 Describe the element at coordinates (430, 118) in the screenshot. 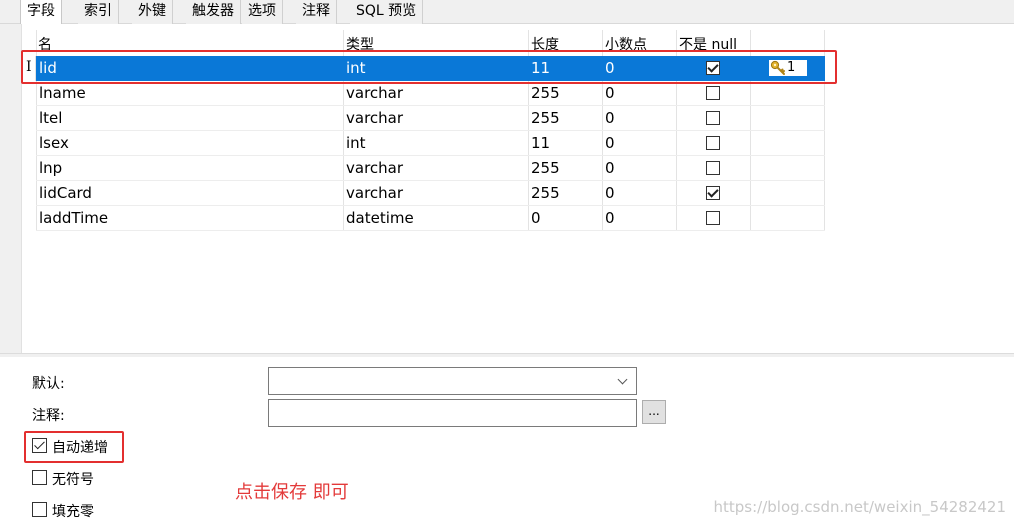

I see `table-row: ltel varchar 255 0` at that location.